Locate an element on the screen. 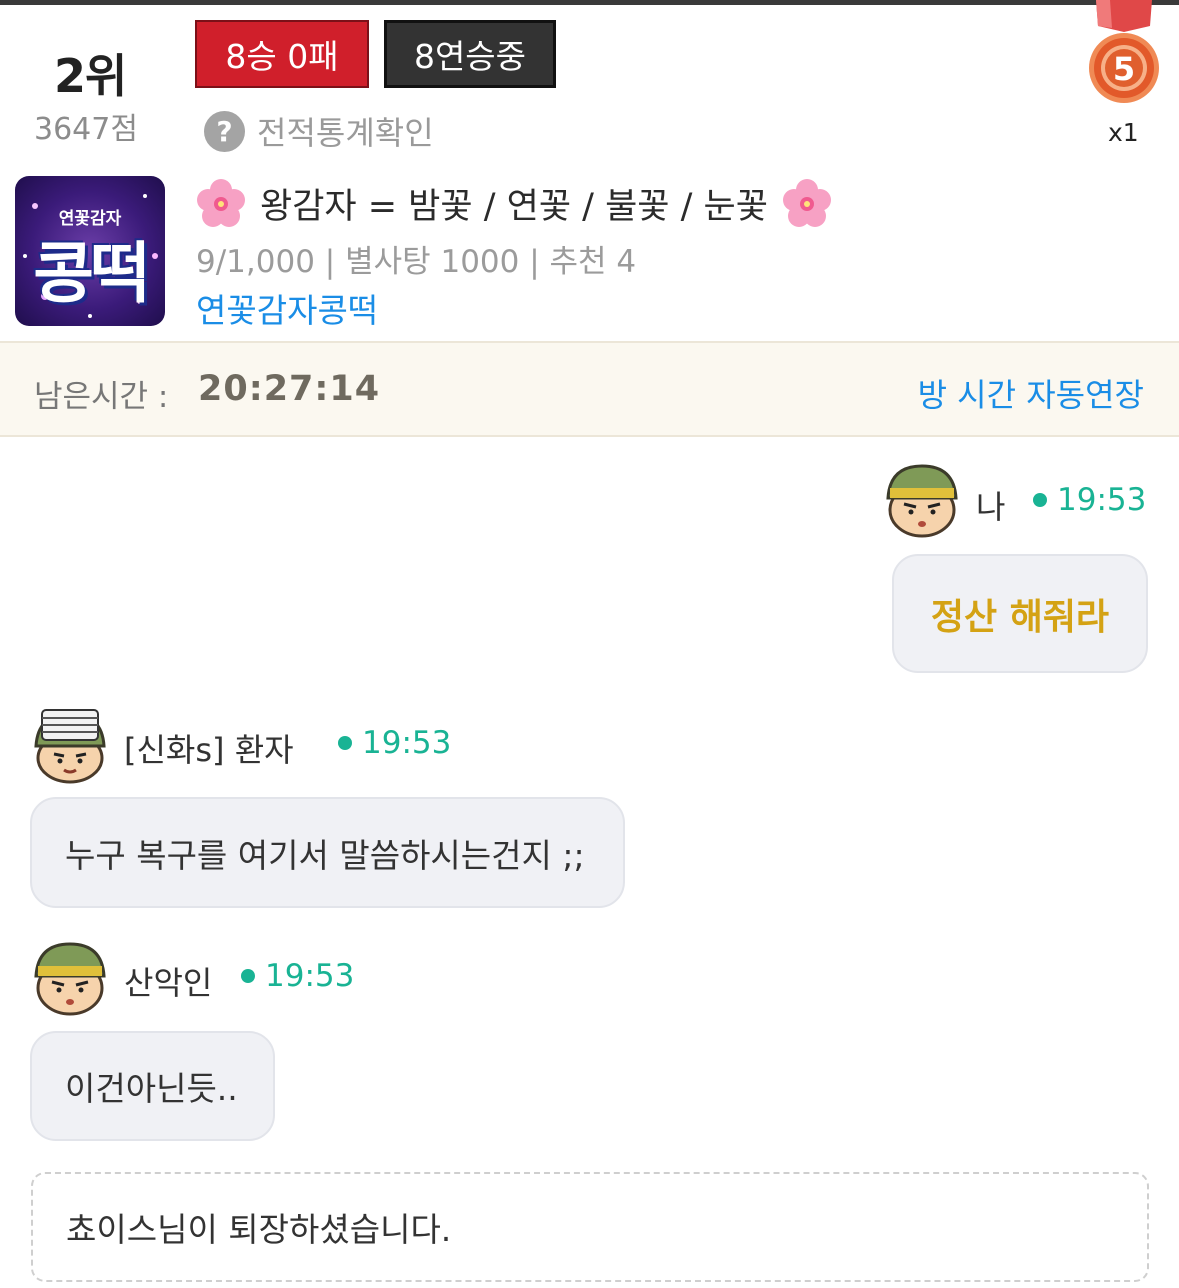  stats-link-label: 전적통계확인 is located at coordinates (345, 133).